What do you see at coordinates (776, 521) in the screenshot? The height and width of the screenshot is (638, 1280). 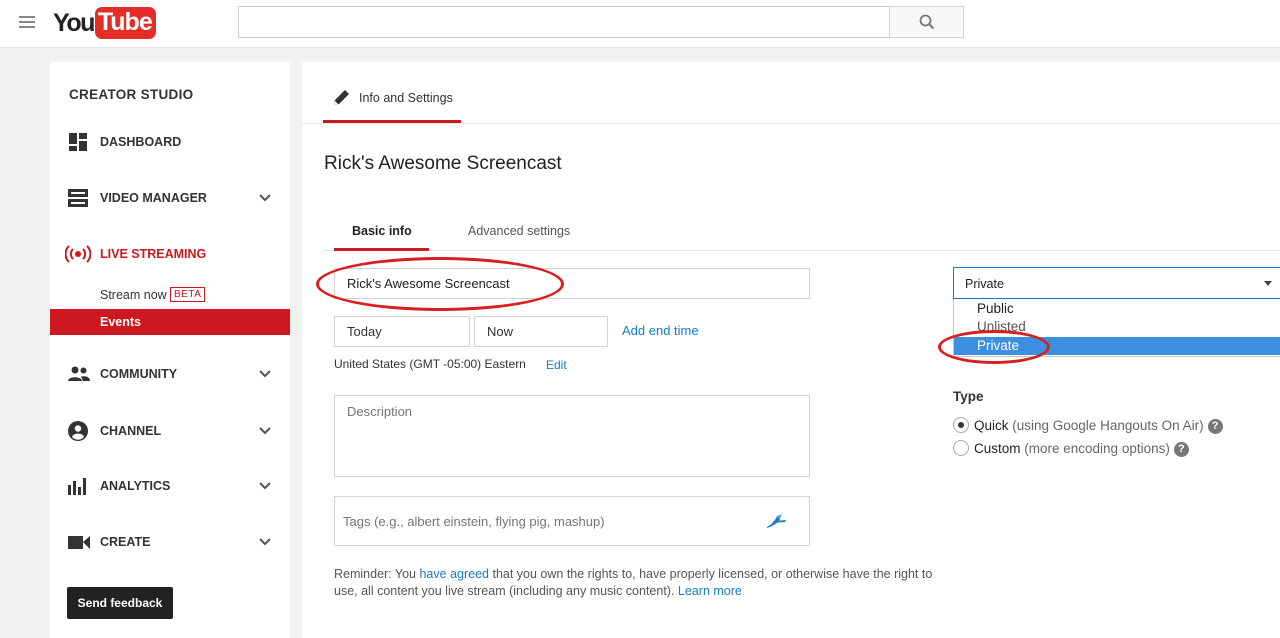 I see `tag-suggestions-icon` at bounding box center [776, 521].